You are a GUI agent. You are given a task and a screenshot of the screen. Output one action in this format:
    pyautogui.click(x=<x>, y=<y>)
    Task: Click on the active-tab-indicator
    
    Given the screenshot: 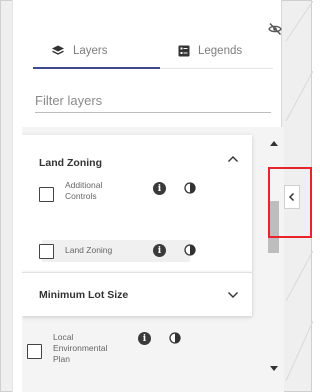 What is the action you would take?
    pyautogui.click(x=96, y=68)
    